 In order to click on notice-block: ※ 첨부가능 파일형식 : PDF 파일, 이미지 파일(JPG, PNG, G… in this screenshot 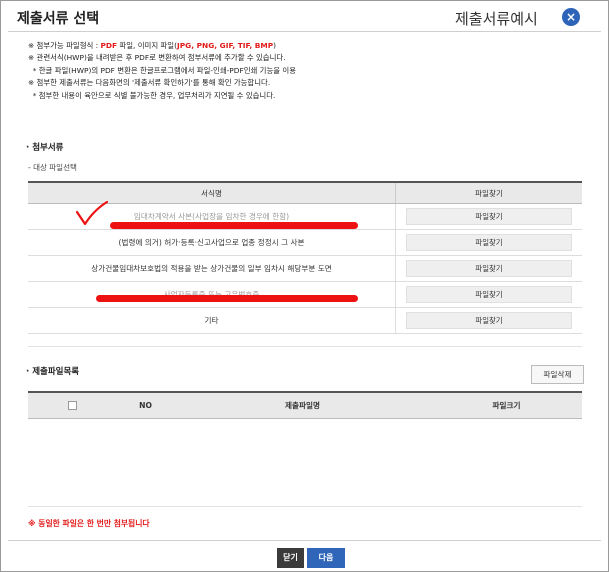, I will do `click(162, 71)`.